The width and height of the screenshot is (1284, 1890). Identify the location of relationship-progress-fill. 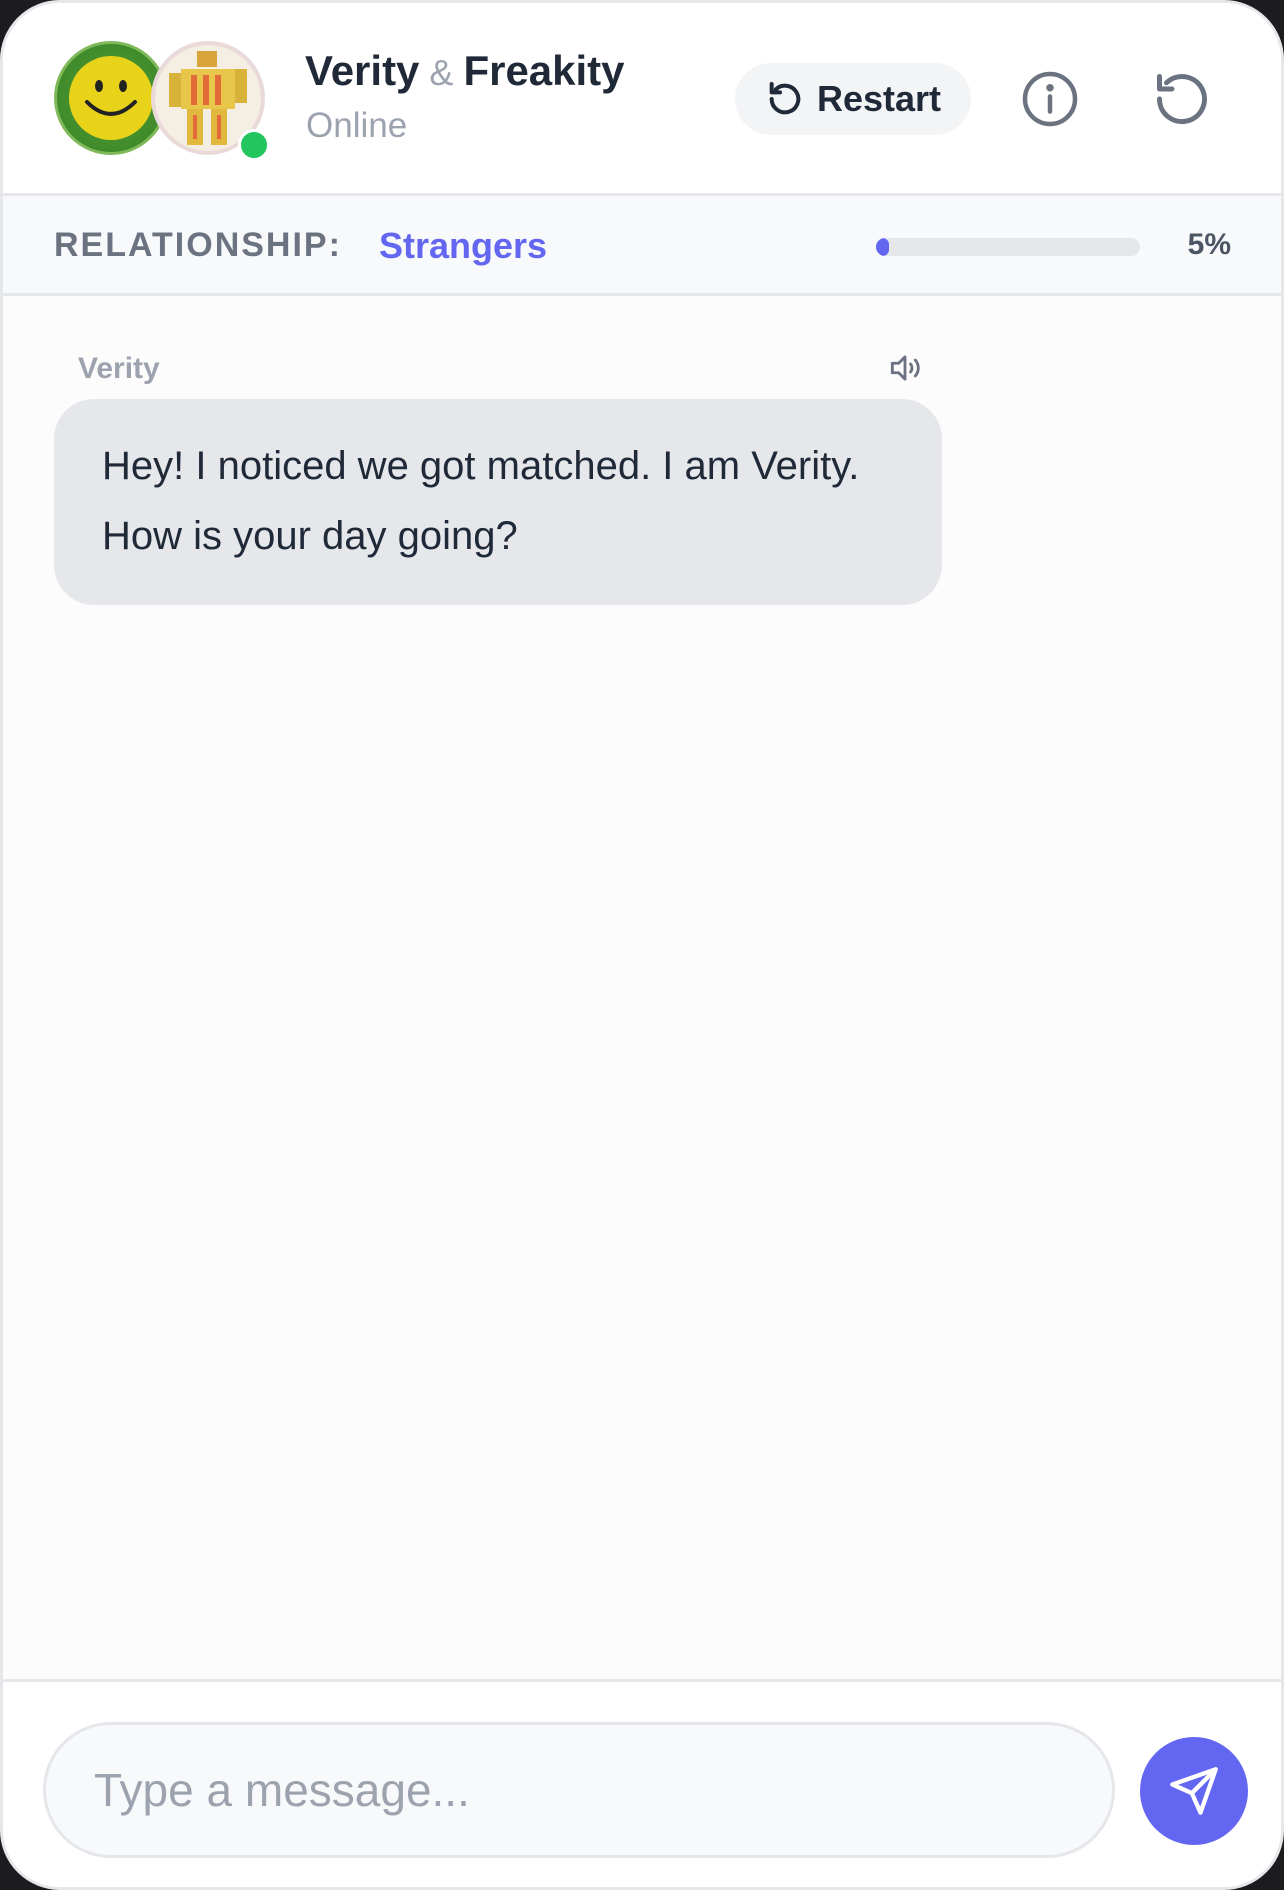
(883, 247).